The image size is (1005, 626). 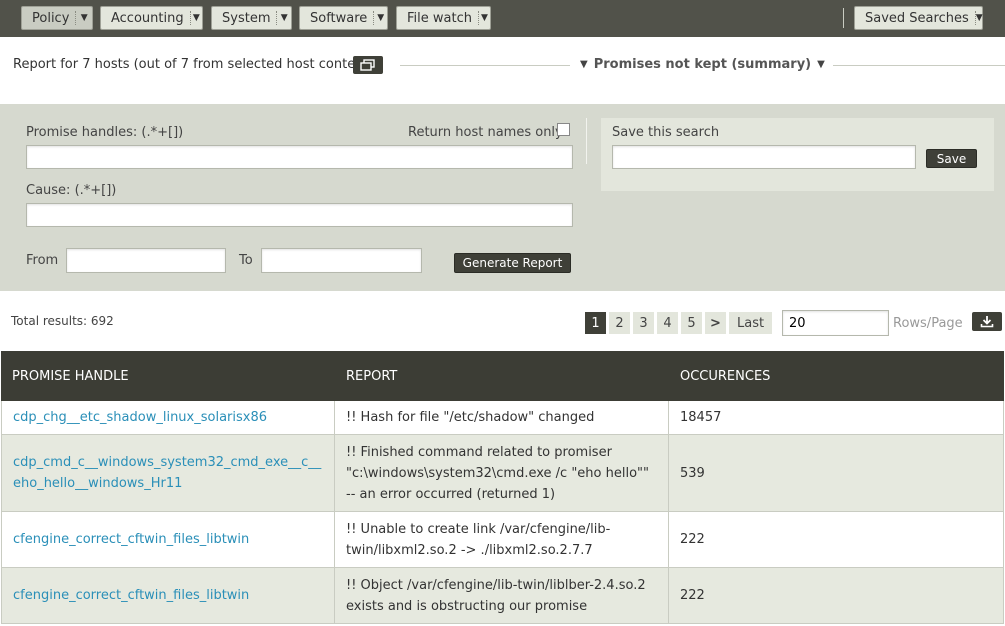 I want to click on page-4-button: 4, so click(x=667, y=323).